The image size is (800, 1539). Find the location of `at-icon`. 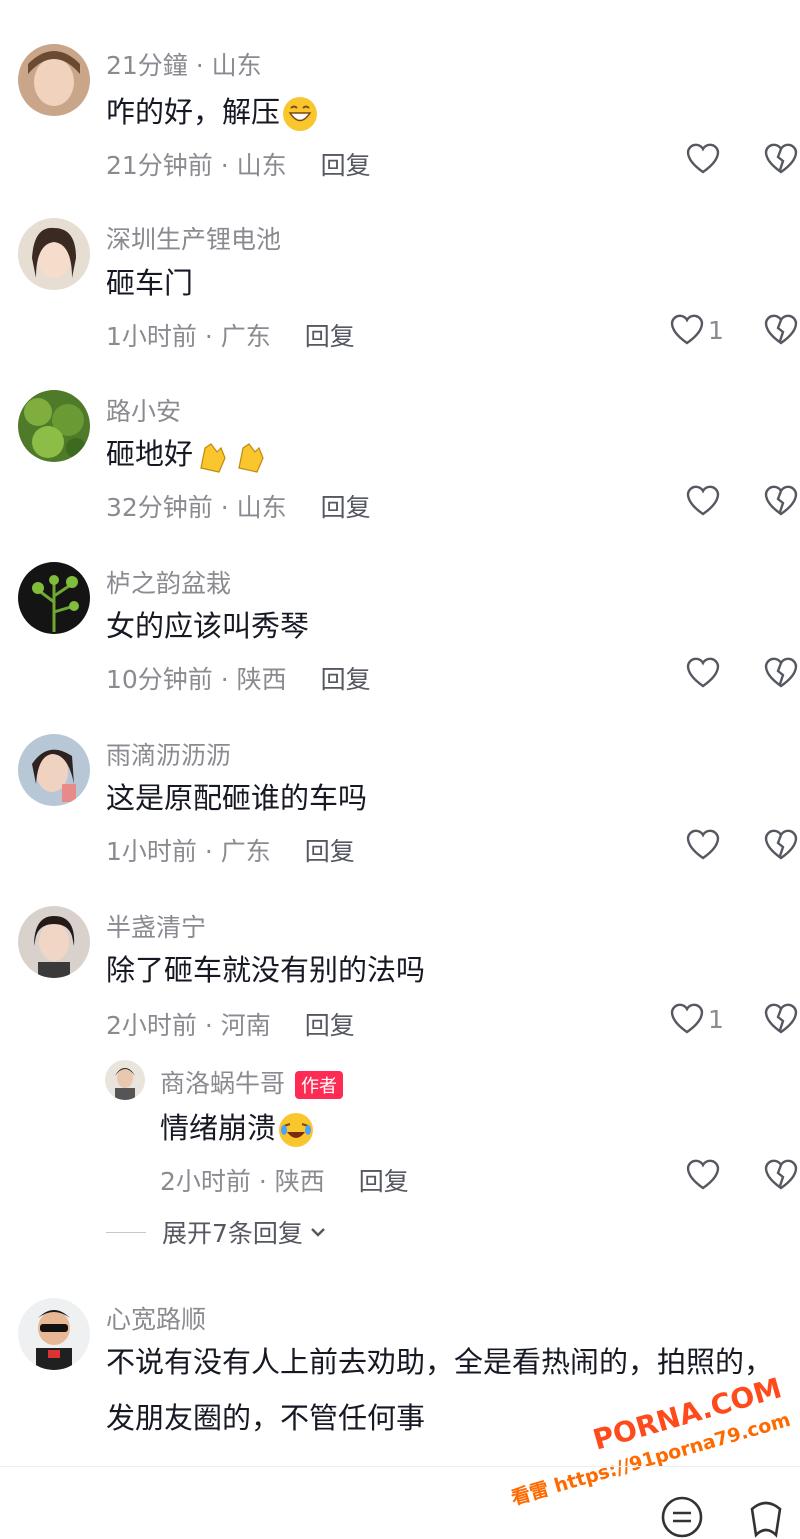

at-icon is located at coordinates (766, 1517).